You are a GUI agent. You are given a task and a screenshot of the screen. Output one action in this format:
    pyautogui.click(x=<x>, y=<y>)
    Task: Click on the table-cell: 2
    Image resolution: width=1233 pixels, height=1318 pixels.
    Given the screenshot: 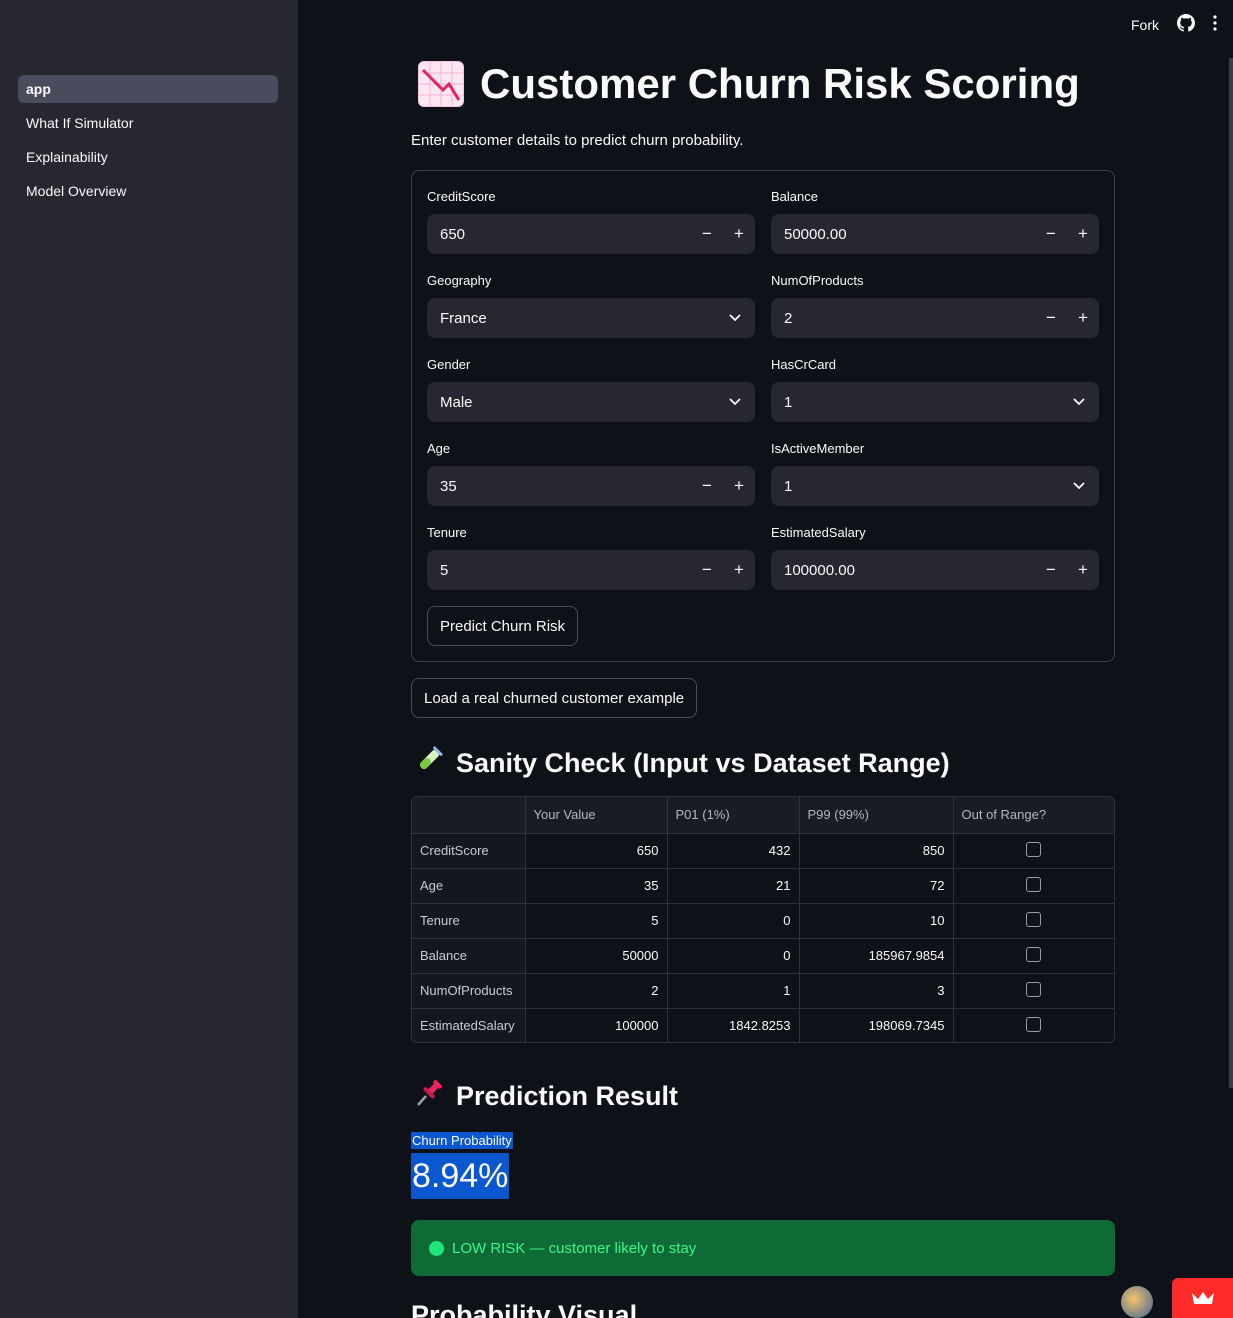 What is the action you would take?
    pyautogui.click(x=596, y=991)
    